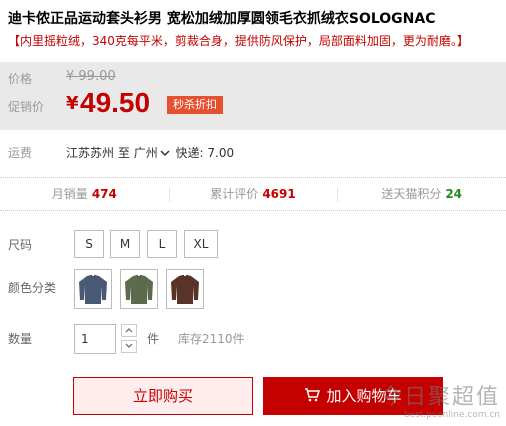  I want to click on original-price: ¥ 99.00, so click(91, 76).